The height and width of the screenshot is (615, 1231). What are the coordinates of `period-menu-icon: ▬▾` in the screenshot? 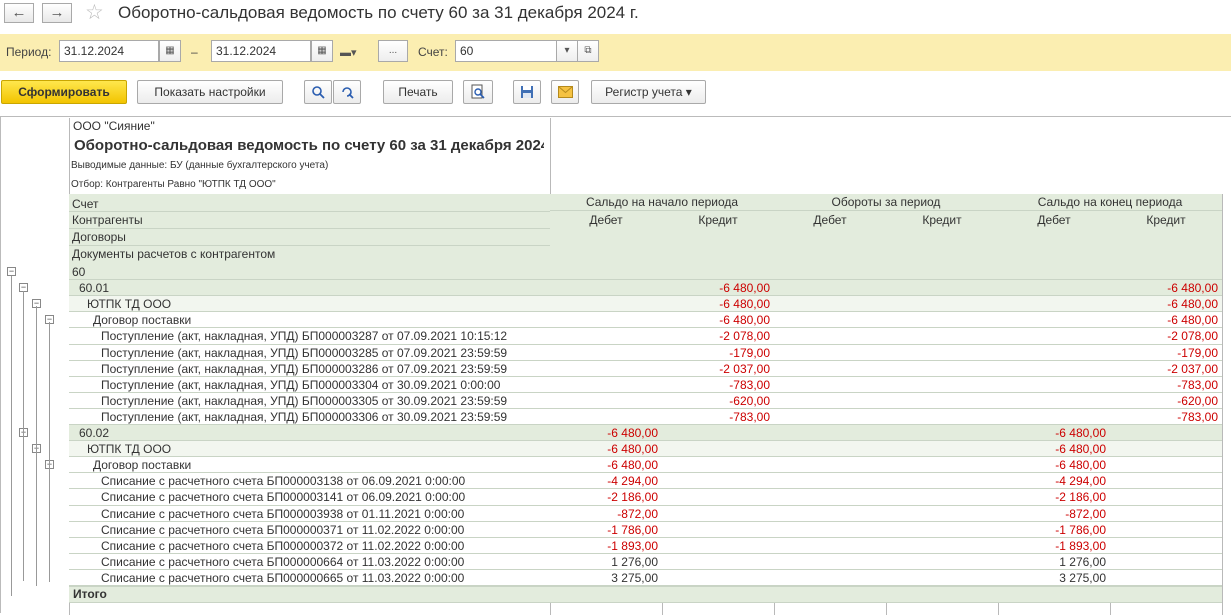 It's located at (348, 53).